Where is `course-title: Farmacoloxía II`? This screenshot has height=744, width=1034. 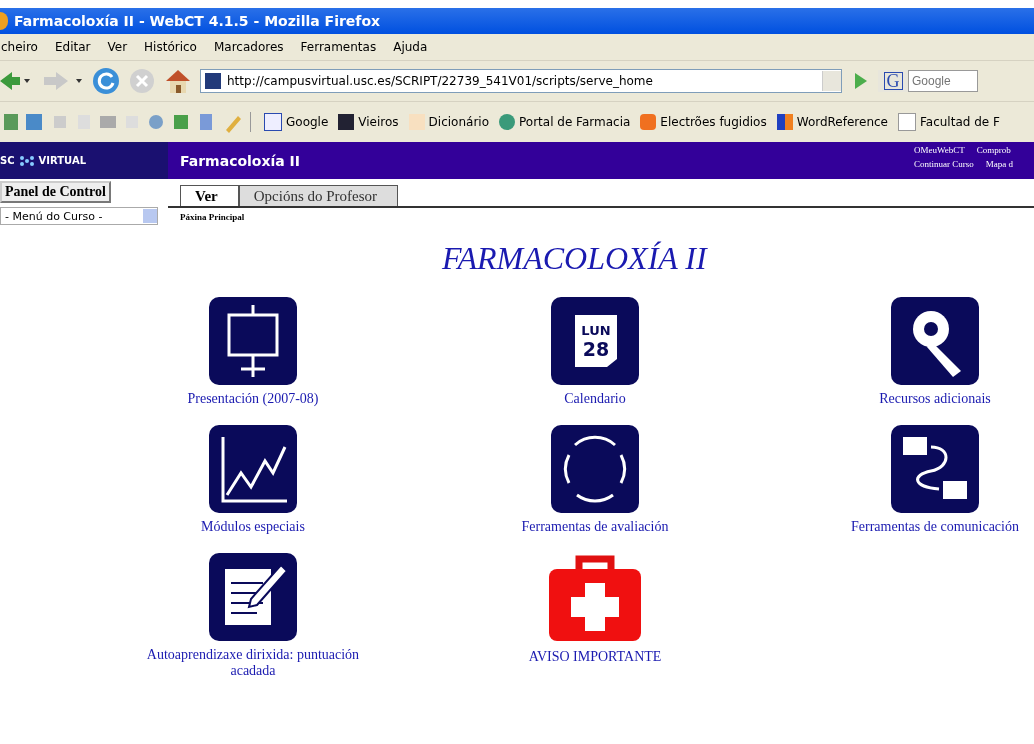
course-title: Farmacoloxía II is located at coordinates (240, 160).